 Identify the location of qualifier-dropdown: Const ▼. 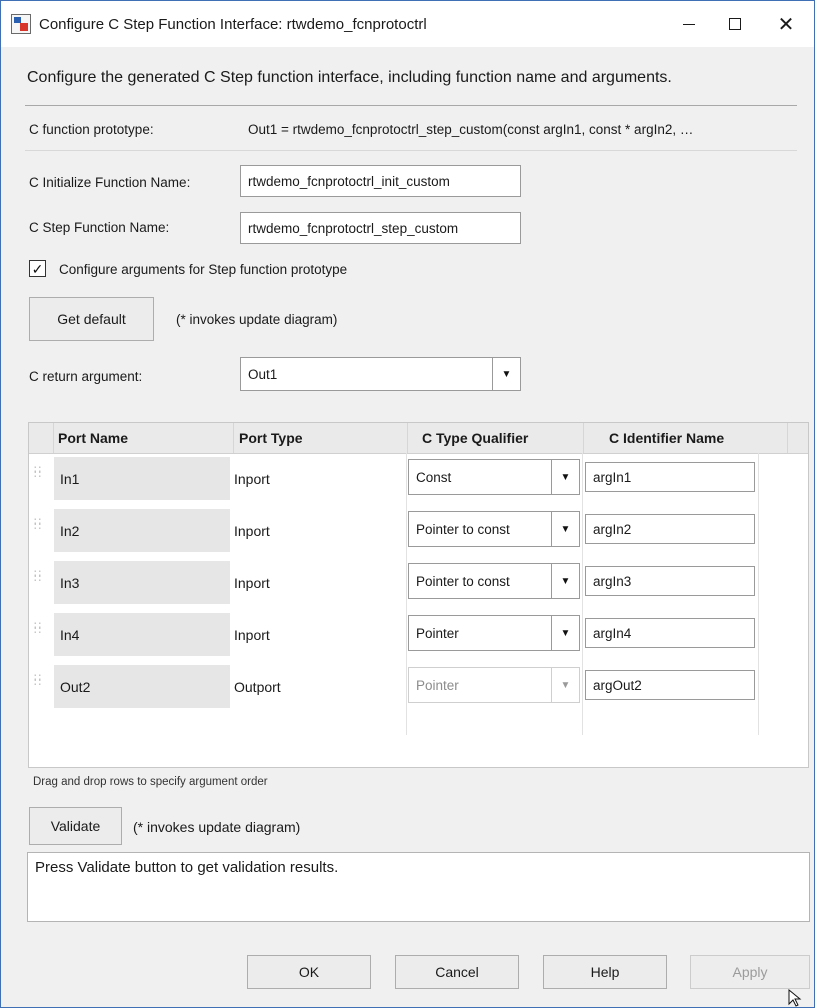
(494, 477).